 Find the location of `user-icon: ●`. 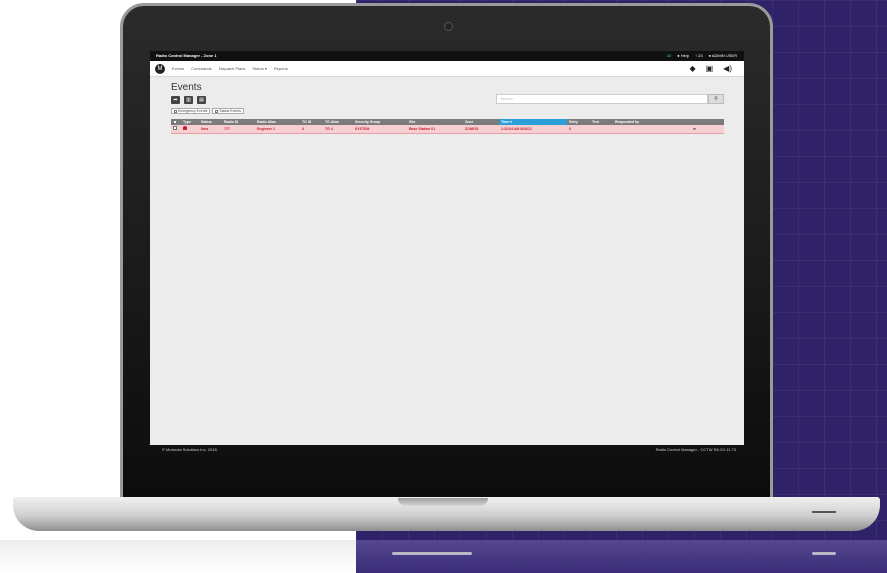

user-icon: ● is located at coordinates (709, 55).